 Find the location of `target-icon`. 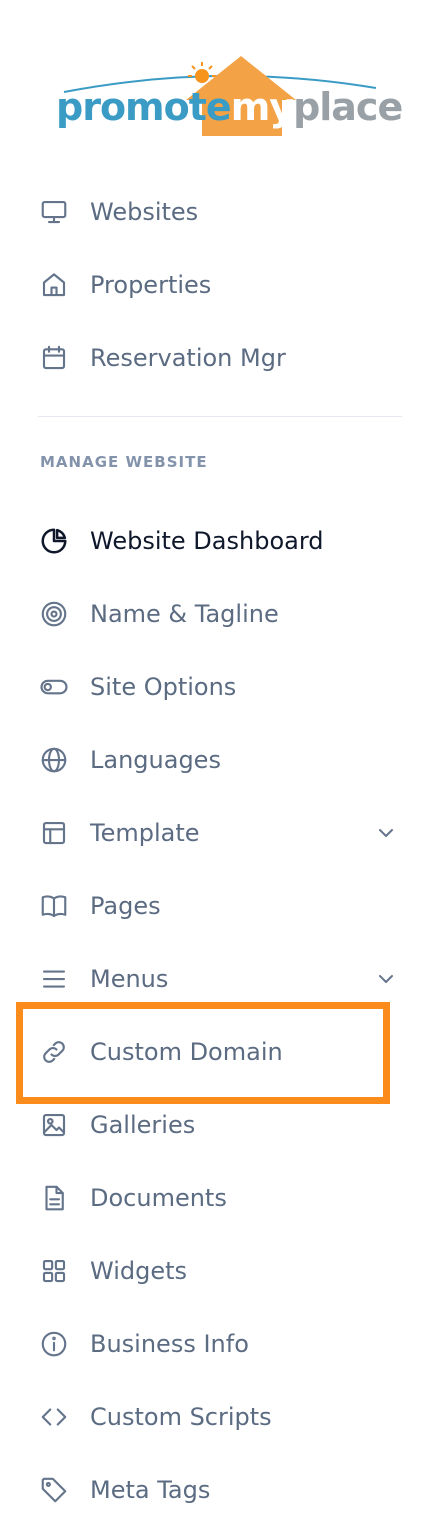

target-icon is located at coordinates (54, 614).